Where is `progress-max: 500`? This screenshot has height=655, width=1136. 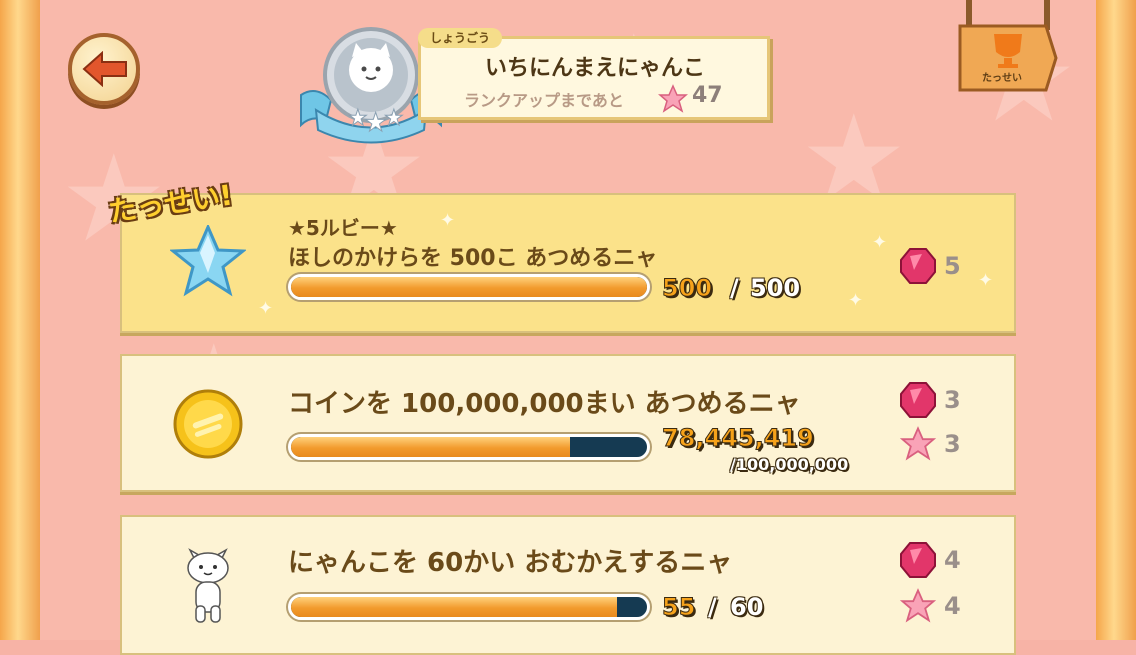
progress-max: 500 is located at coordinates (775, 288).